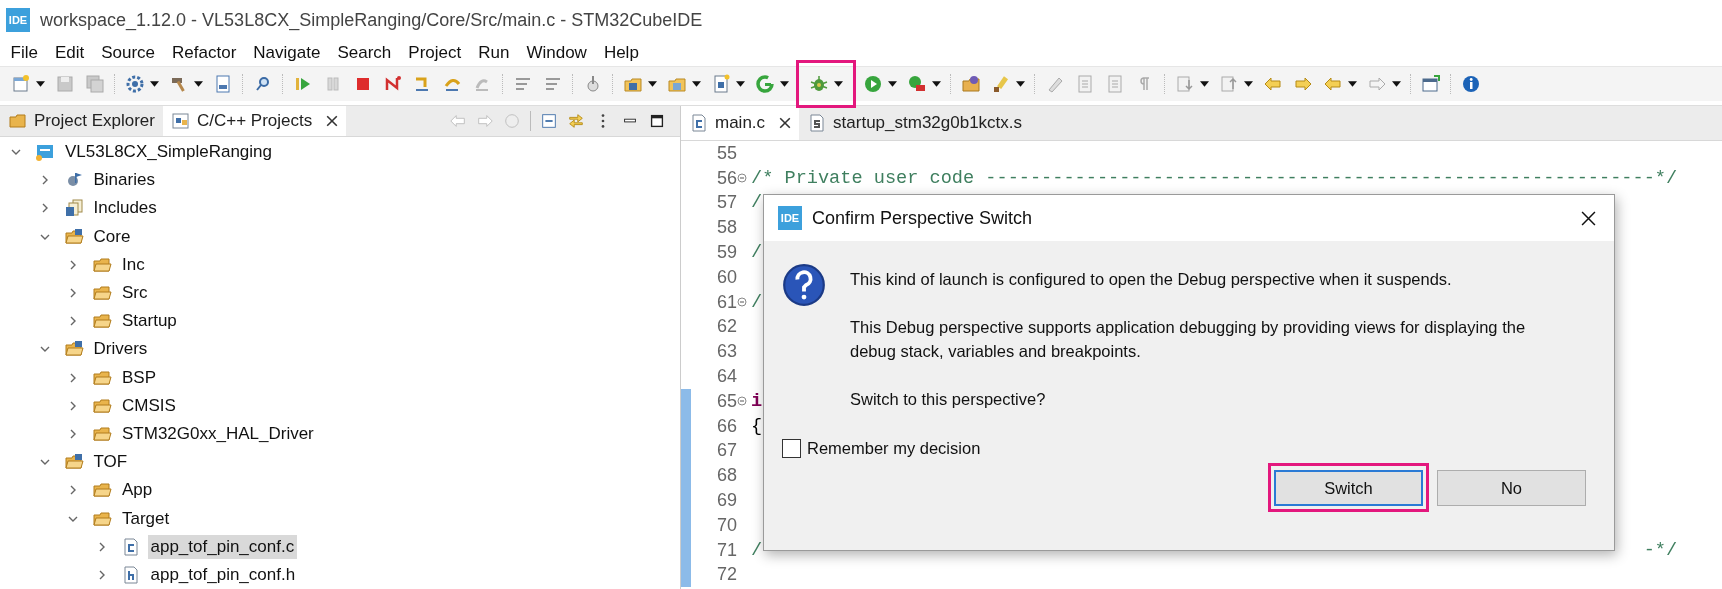 The height and width of the screenshot is (589, 1722). I want to click on tree-item: Drivers, so click(120, 349).